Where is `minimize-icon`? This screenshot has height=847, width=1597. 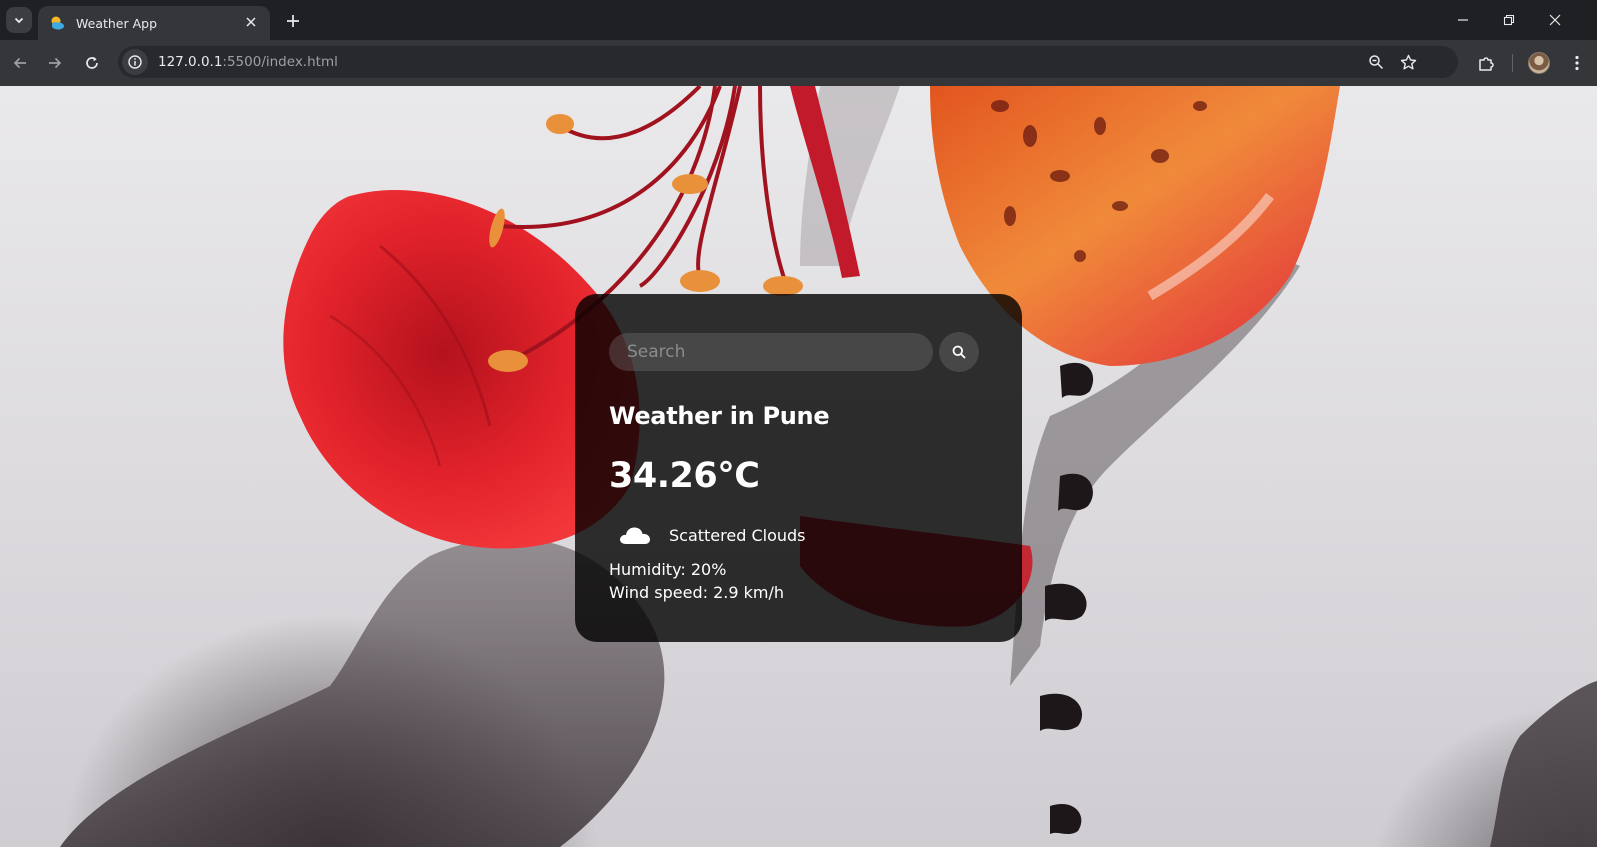
minimize-icon is located at coordinates (1463, 20).